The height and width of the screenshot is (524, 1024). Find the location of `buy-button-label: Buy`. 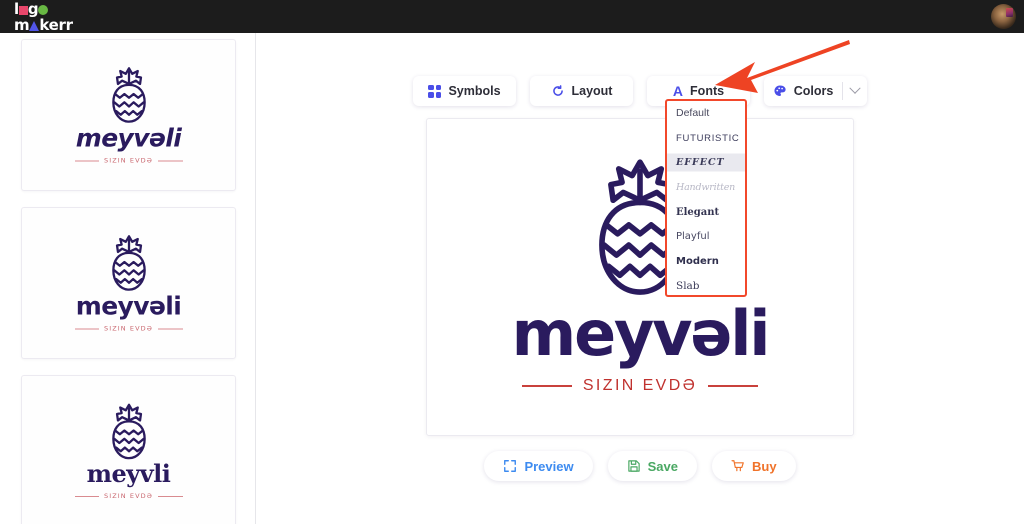

buy-button-label: Buy is located at coordinates (764, 466).